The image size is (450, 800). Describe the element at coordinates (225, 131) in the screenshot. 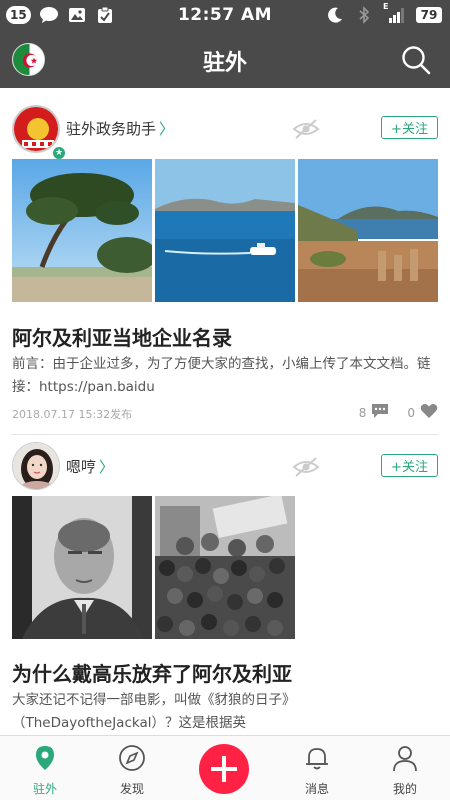

I see `post-header: ★ 驻外政务助手 〉 +关注` at that location.